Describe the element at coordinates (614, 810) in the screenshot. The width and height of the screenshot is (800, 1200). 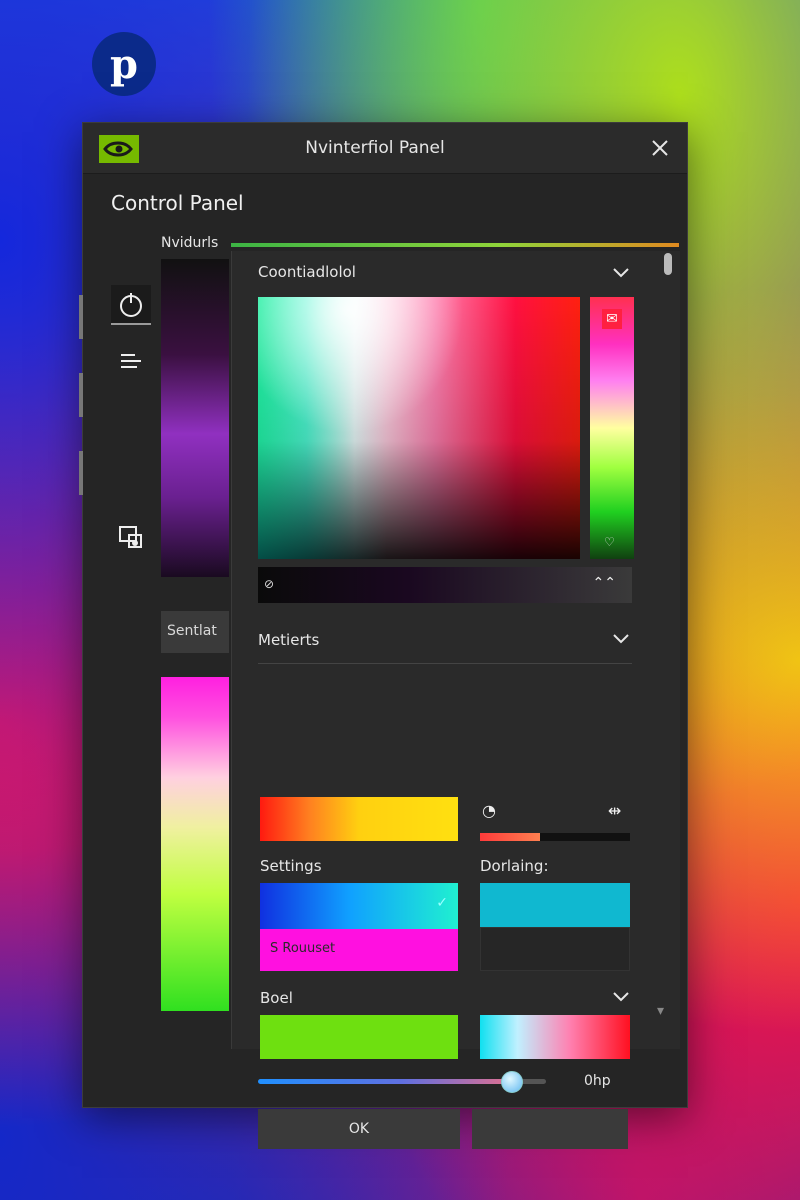
I see `sliders-icon: ⇹` at that location.